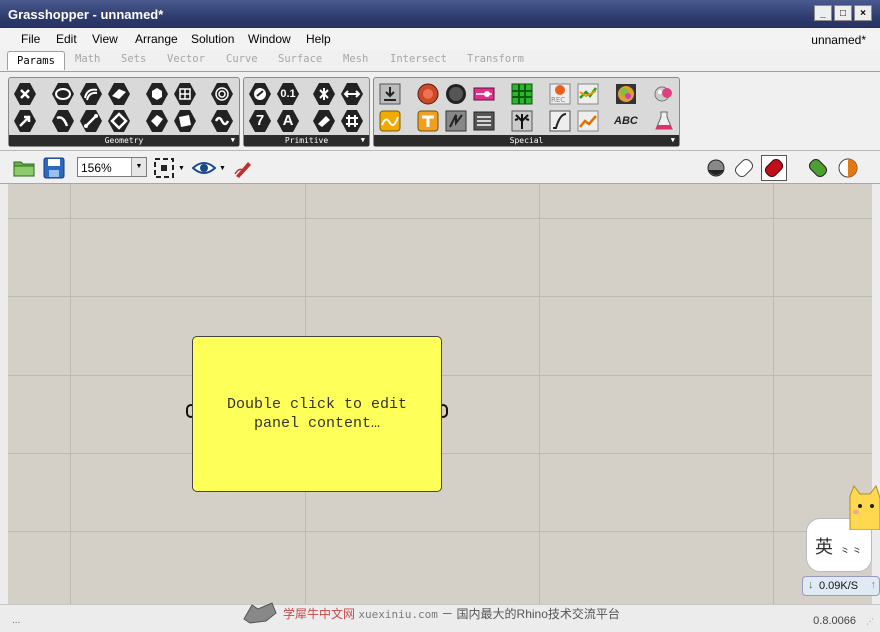 The image size is (880, 632). What do you see at coordinates (484, 121) in the screenshot?
I see `value-list-icon` at bounding box center [484, 121].